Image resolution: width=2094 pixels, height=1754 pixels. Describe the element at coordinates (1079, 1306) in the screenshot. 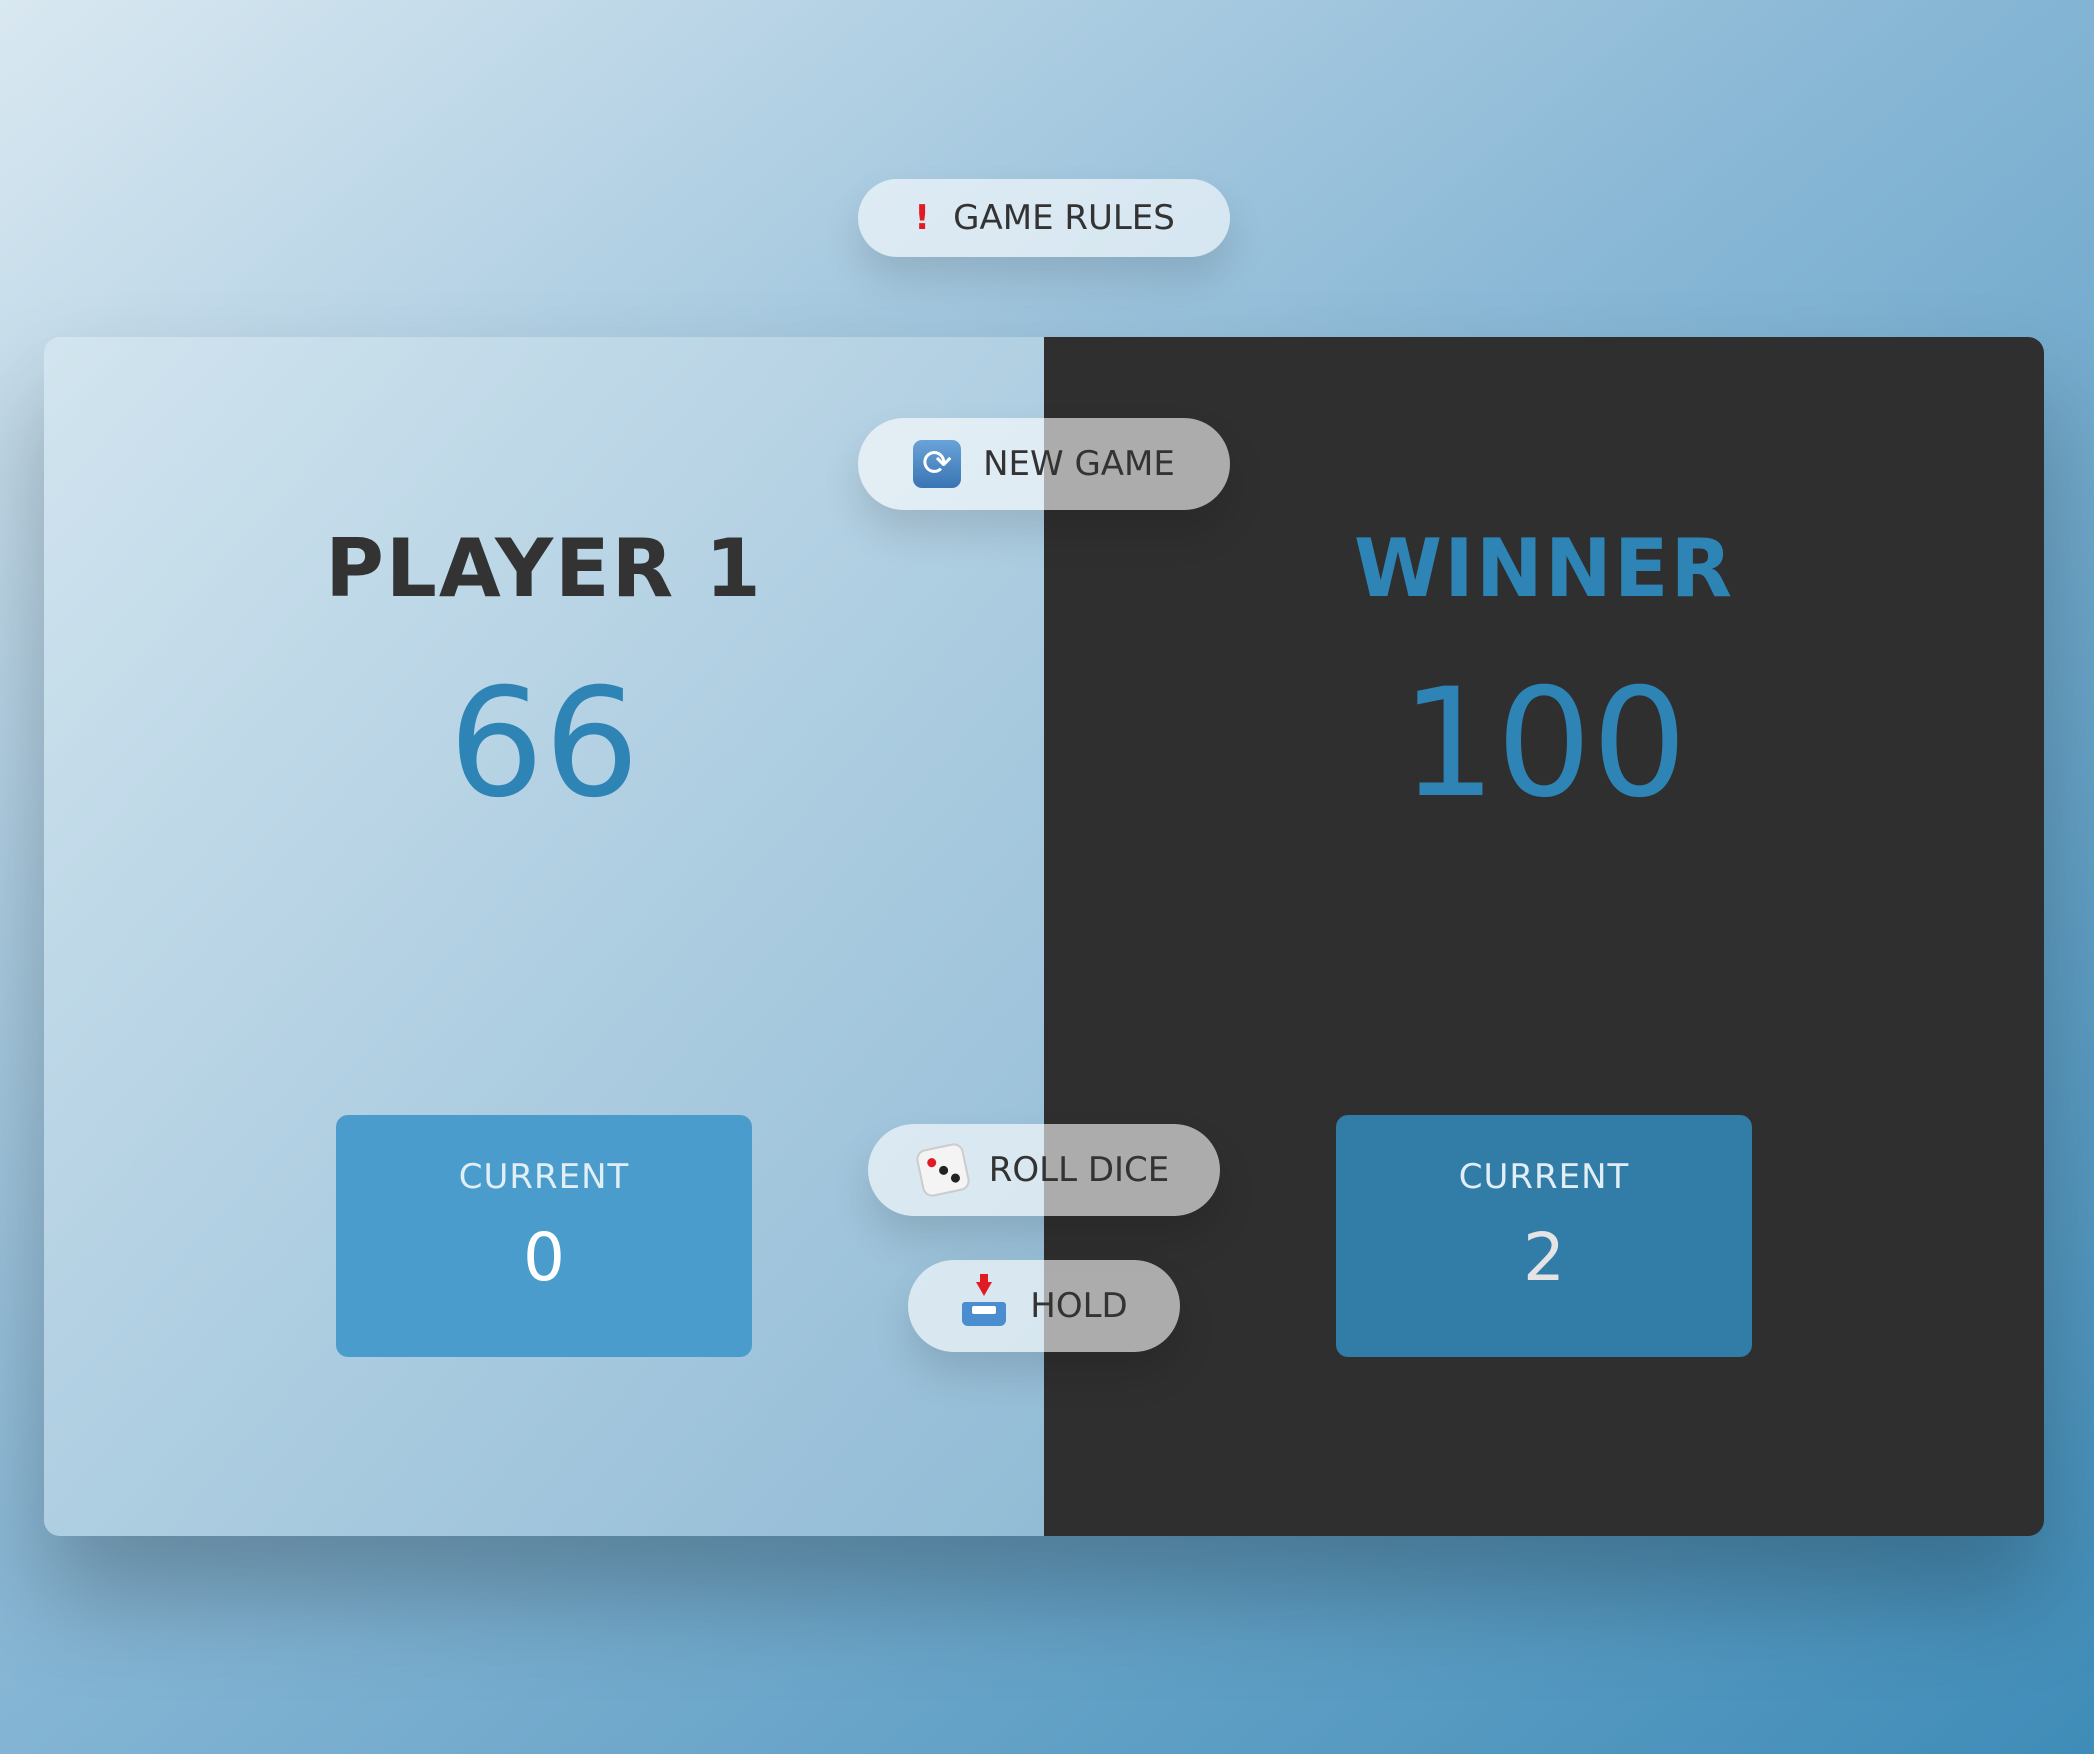

I see `hold-label: HOLD` at that location.